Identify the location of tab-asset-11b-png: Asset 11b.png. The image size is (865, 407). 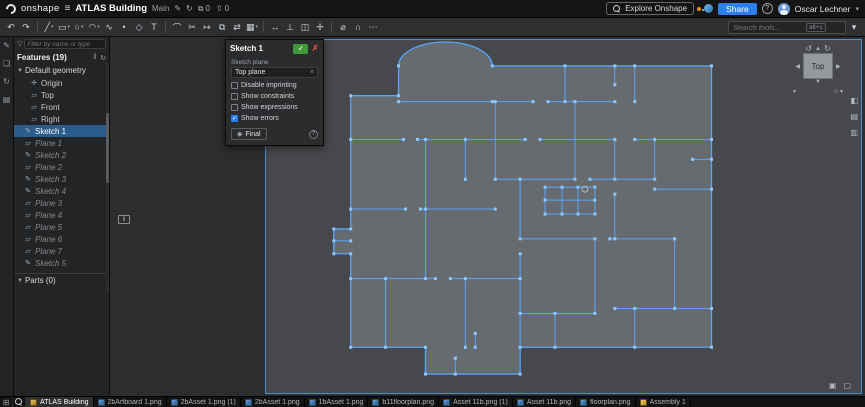
(545, 402).